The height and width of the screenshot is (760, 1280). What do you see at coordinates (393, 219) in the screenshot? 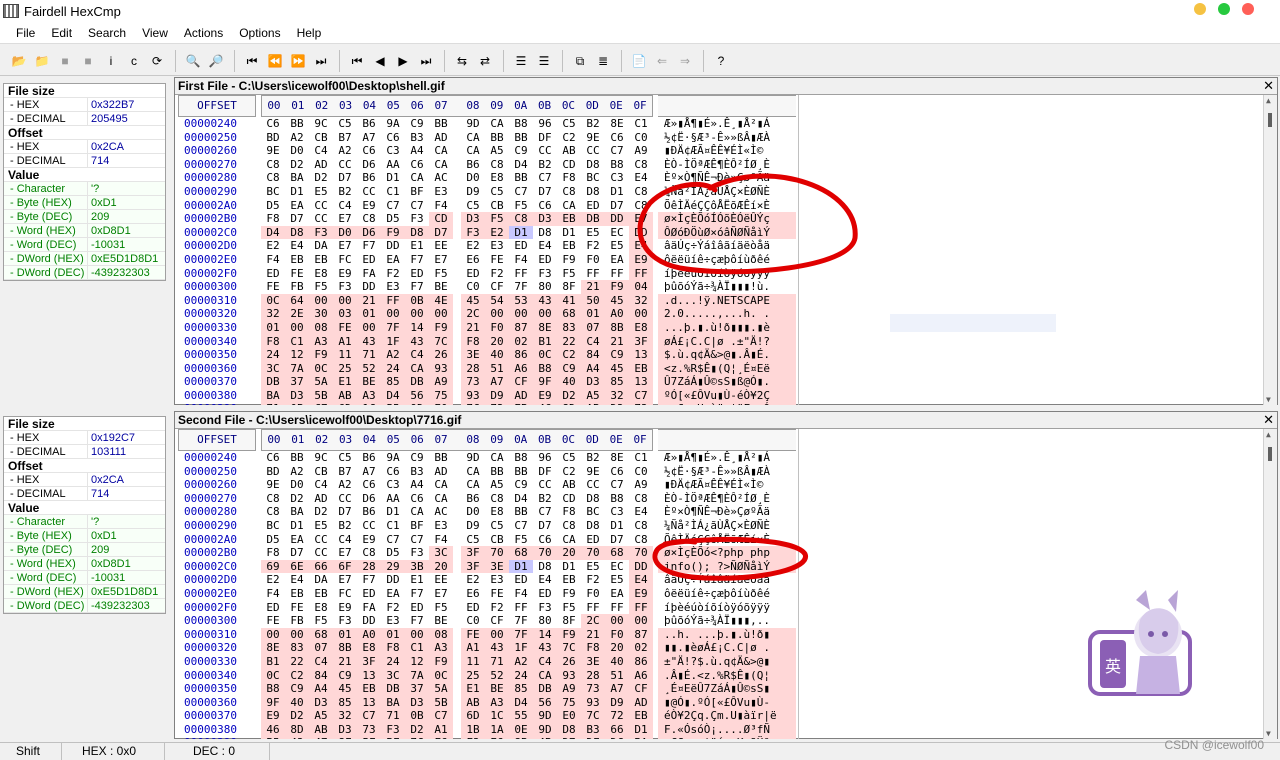
I see `hex-byte: D5` at bounding box center [393, 219].